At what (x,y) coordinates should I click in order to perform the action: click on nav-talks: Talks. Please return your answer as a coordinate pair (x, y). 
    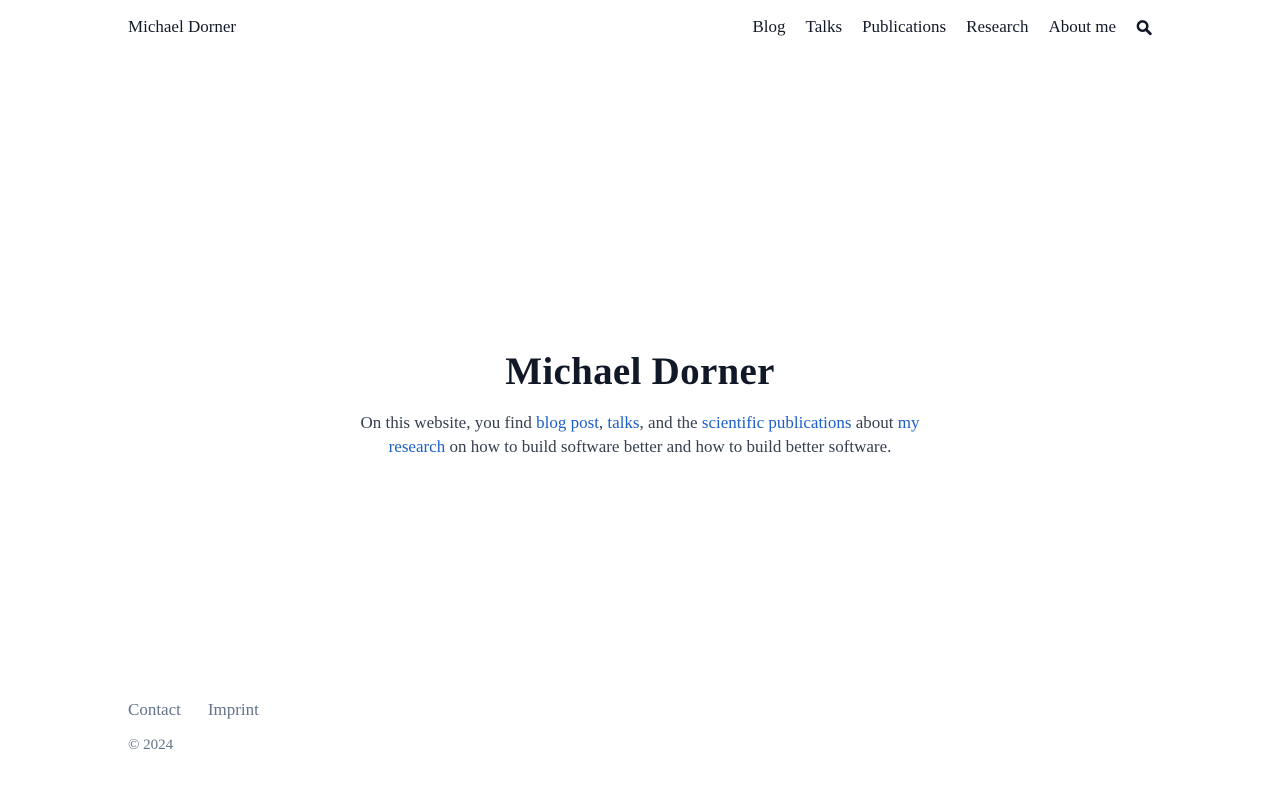
    Looking at the image, I should click on (824, 27).